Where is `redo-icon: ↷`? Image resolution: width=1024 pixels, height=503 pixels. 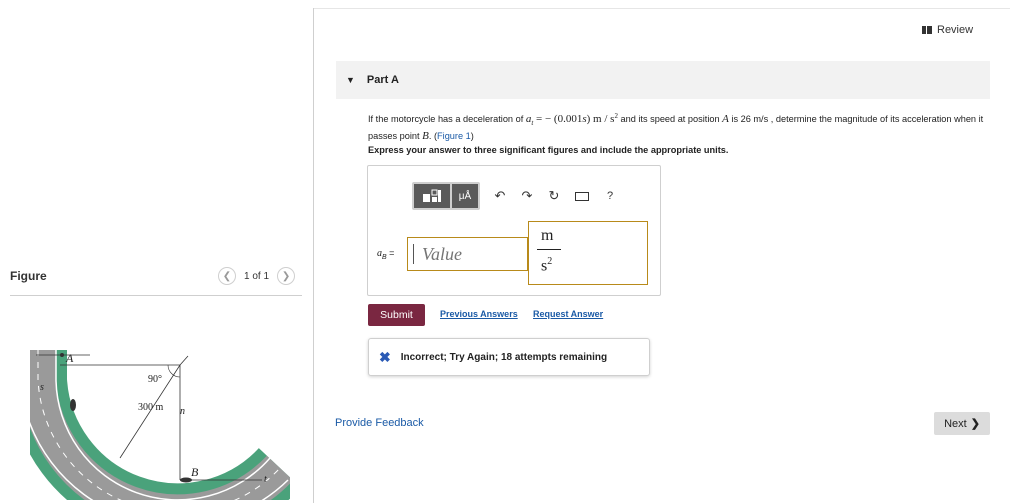 redo-icon: ↷ is located at coordinates (527, 196).